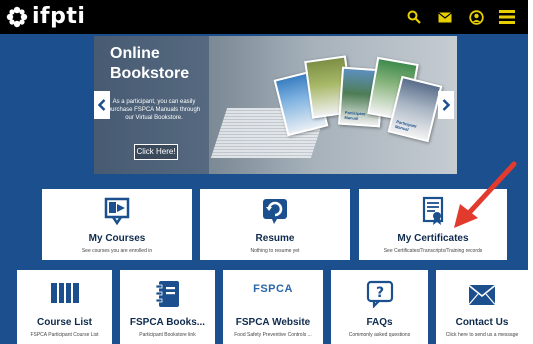 Image resolution: width=533 pixels, height=344 pixels. I want to click on logo-flower-icon, so click(17, 17).